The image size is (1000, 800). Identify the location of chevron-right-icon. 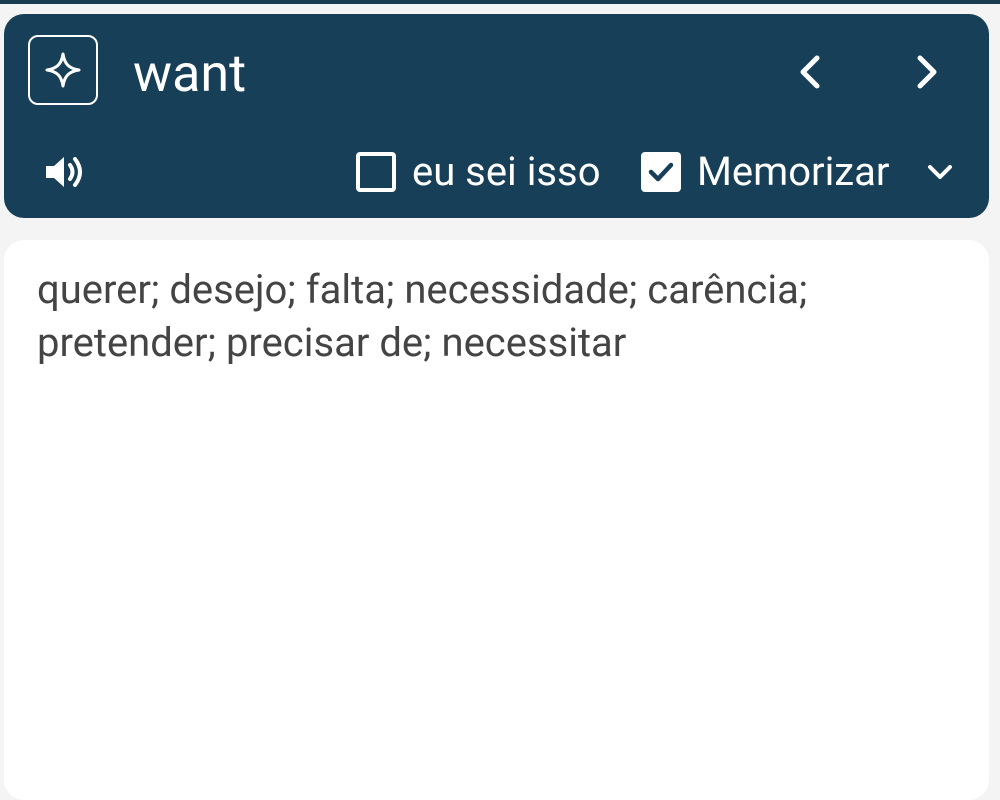
(927, 72).